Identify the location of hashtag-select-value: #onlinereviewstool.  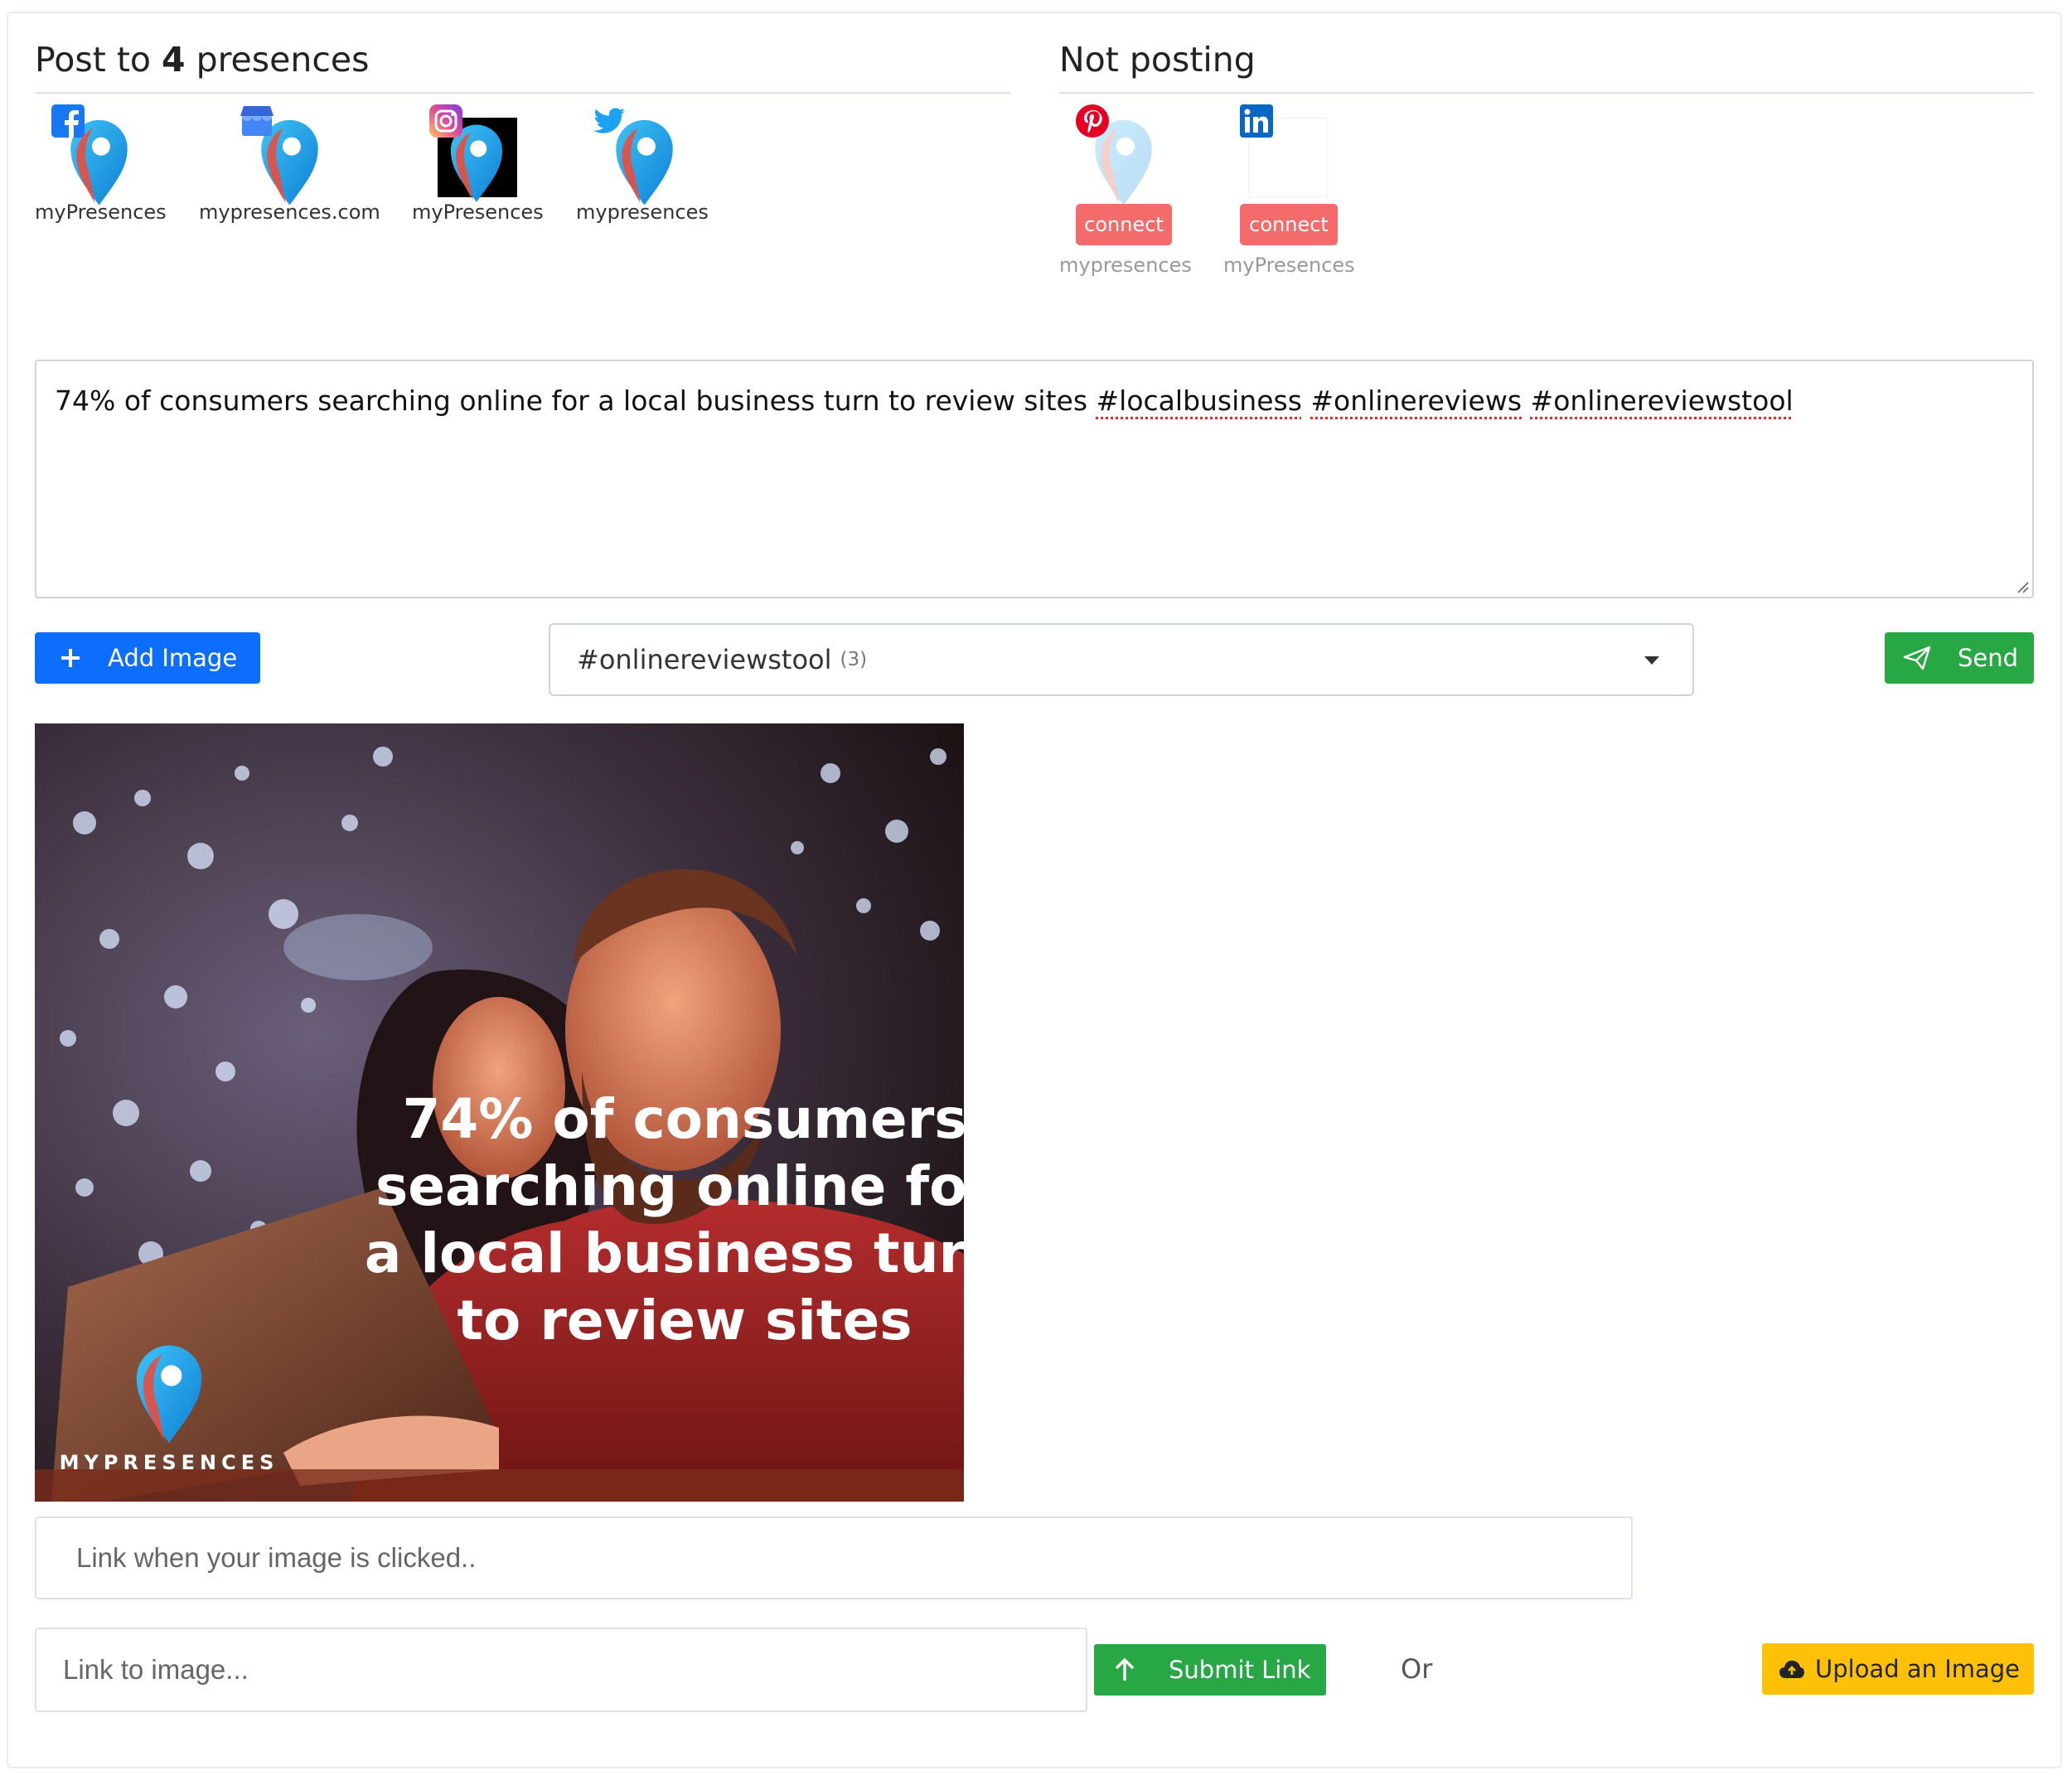
(704, 659).